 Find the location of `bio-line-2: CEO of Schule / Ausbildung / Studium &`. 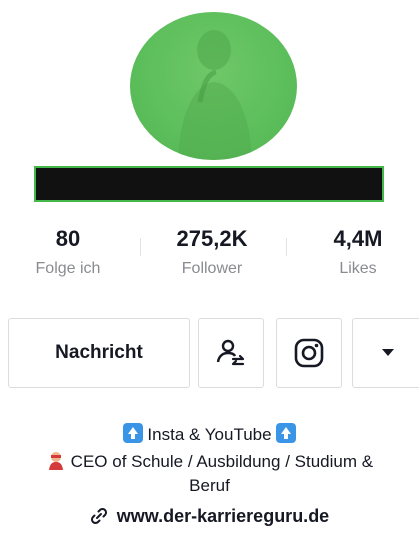

bio-line-2: CEO of Schule / Ausbildung / Studium & is located at coordinates (209, 461).